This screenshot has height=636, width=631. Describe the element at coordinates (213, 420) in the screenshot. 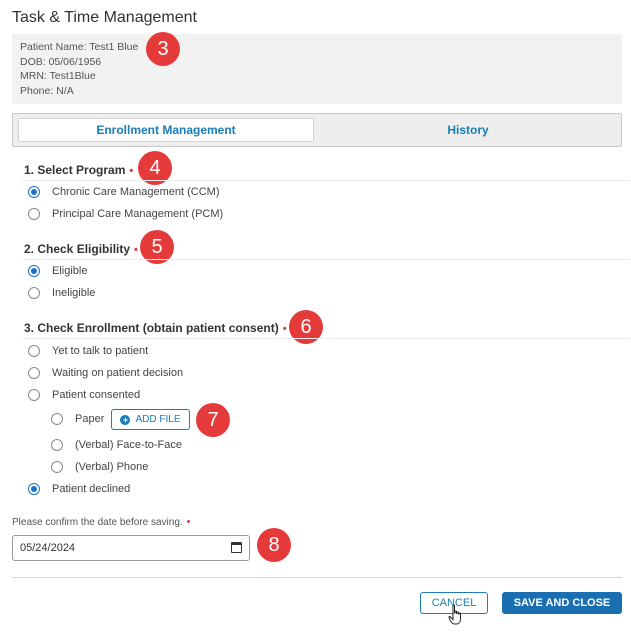

I see `callout-badge-7: 7` at that location.